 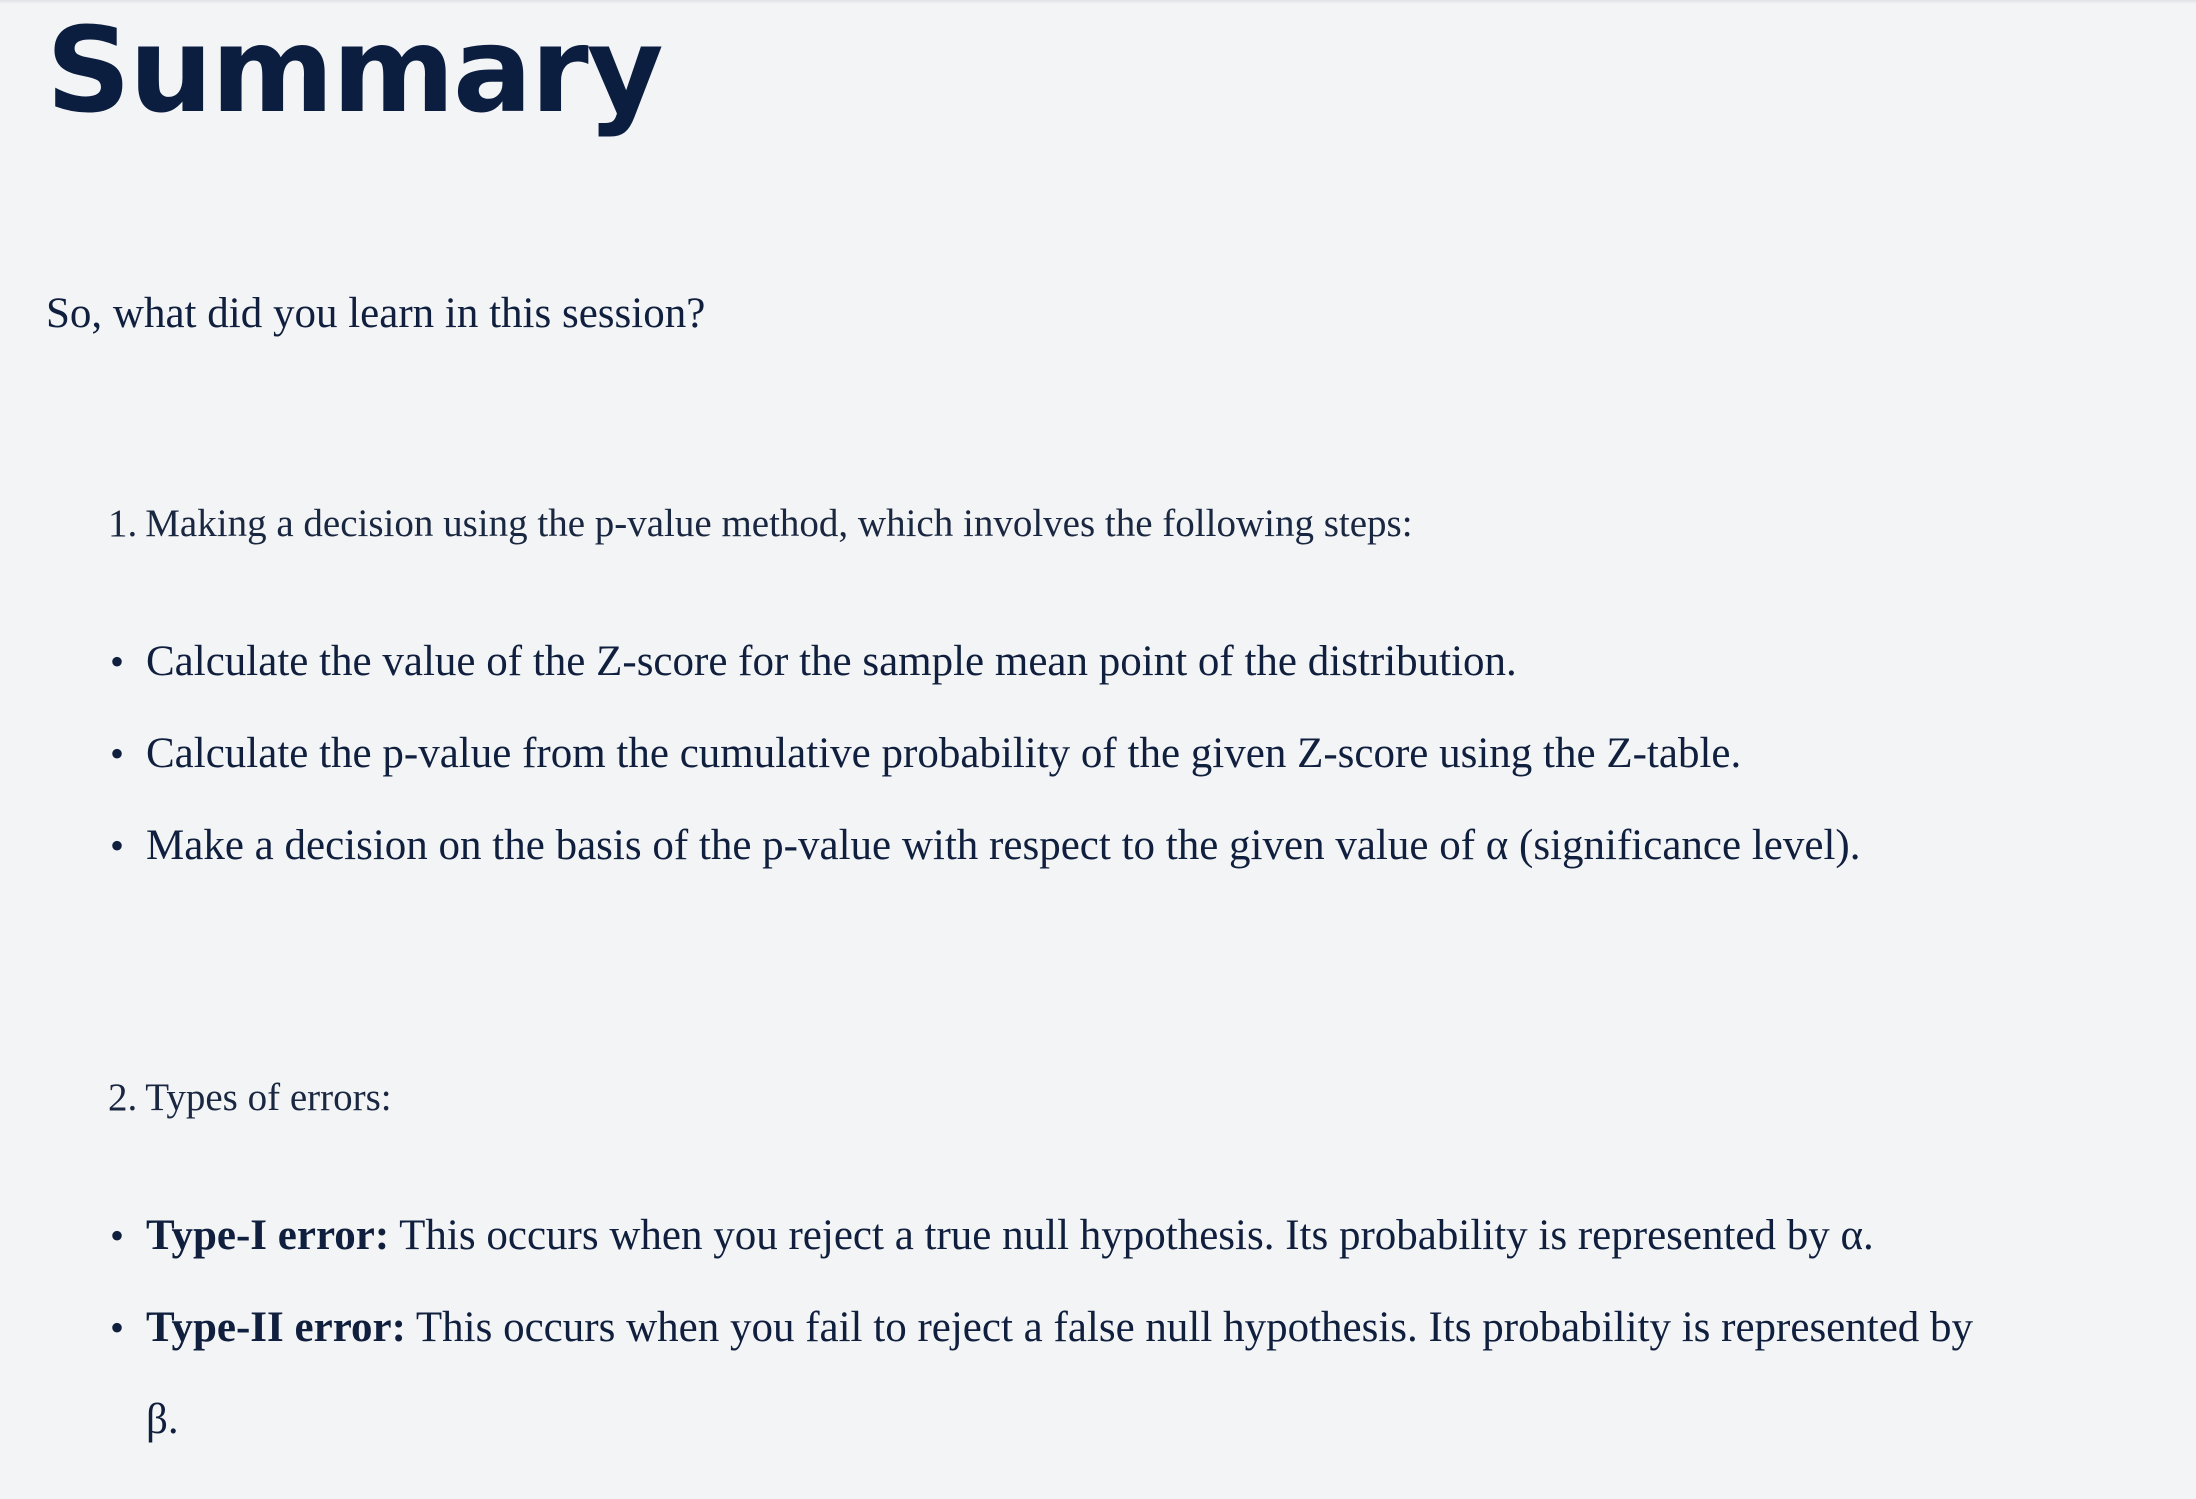 What do you see at coordinates (276, 1327) in the screenshot?
I see `error-label: Type-II error:` at bounding box center [276, 1327].